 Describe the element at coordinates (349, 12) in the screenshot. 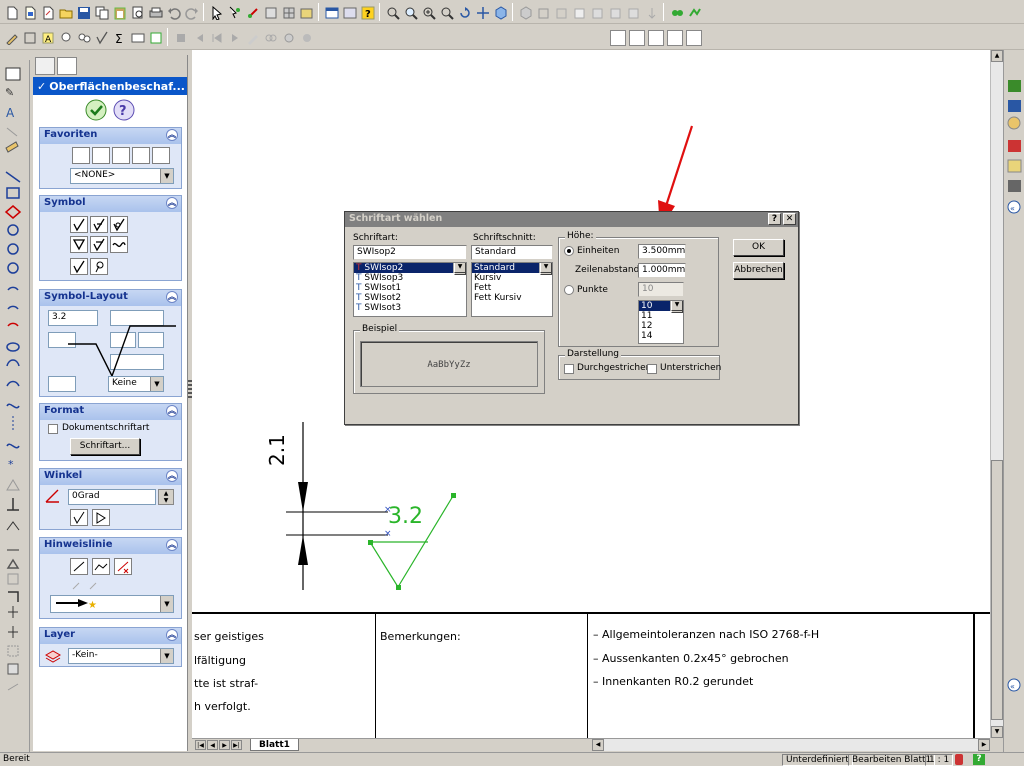

I see `window-layout-icon` at that location.